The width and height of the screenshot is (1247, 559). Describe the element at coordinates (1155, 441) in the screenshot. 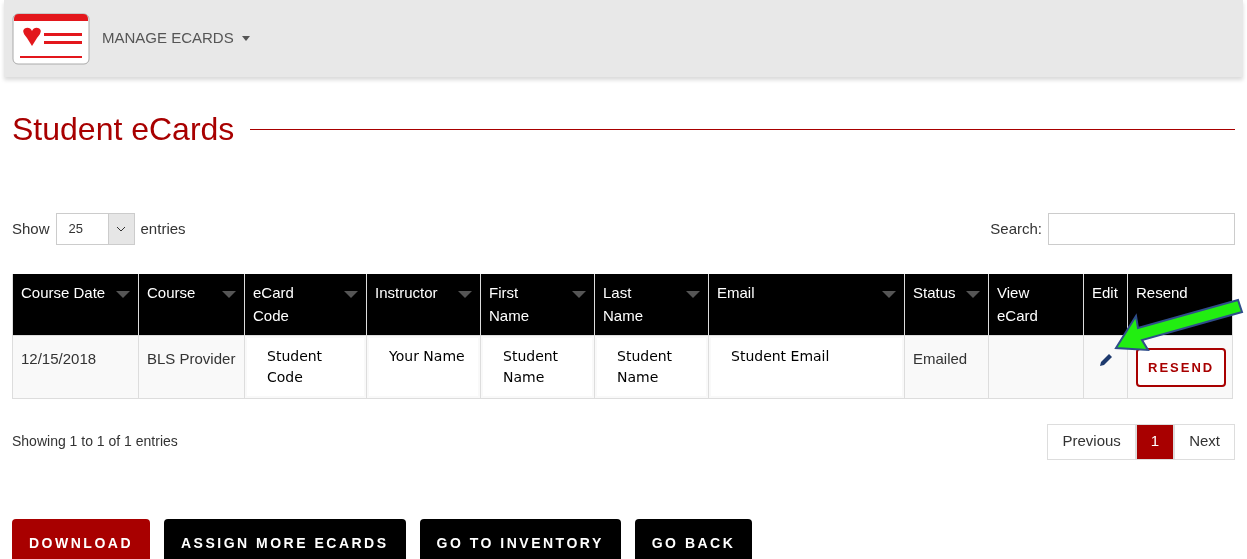

I see `pagination-button: 1` at that location.